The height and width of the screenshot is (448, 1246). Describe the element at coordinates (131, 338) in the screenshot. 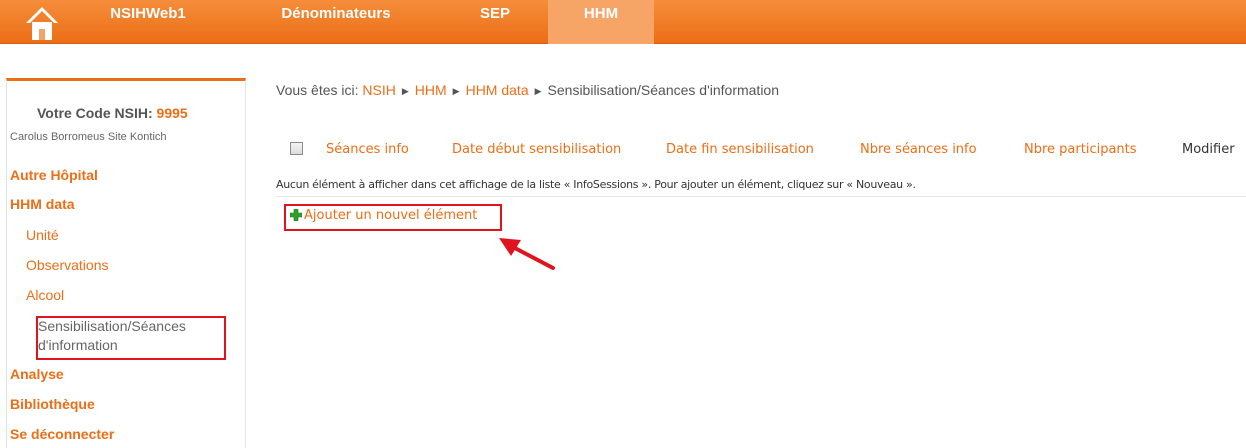

I see `highlight-annotation-sidebar` at that location.